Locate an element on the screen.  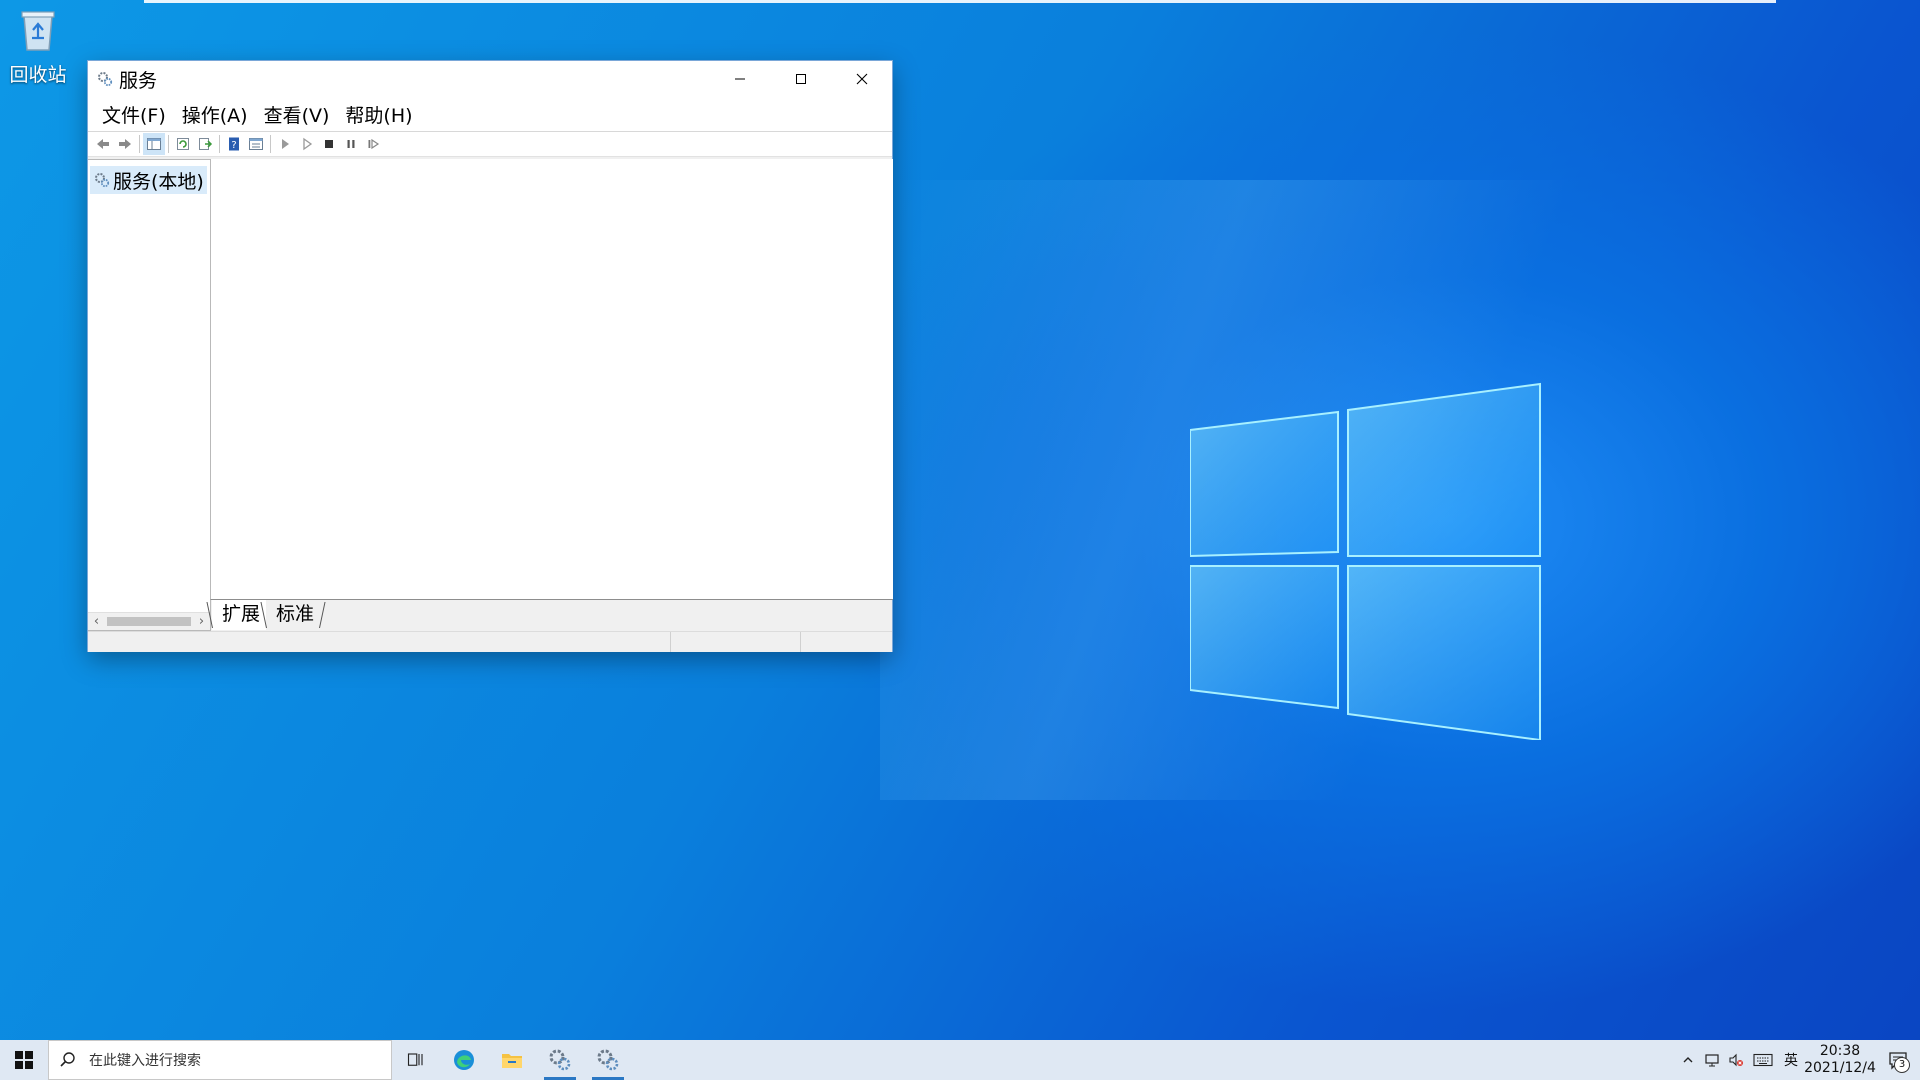
menu-file: 文件(F) is located at coordinates (134, 114).